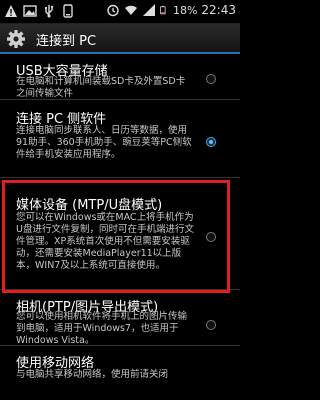 The width and height of the screenshot is (320, 400). Describe the element at coordinates (66, 41) in the screenshot. I see `page-title: 连接到 PC` at that location.